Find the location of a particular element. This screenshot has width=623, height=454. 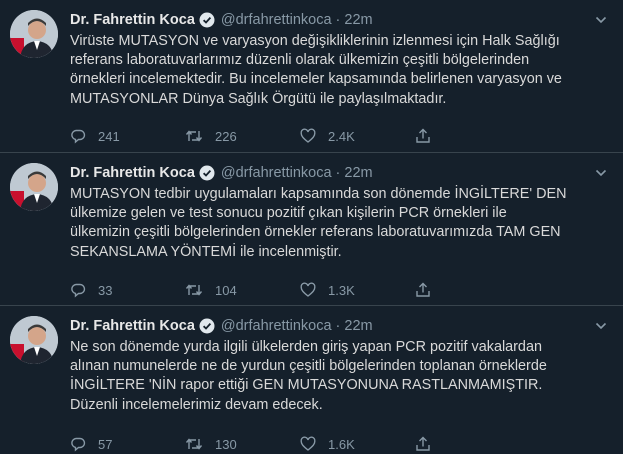

like-count: 2.4K is located at coordinates (341, 136).